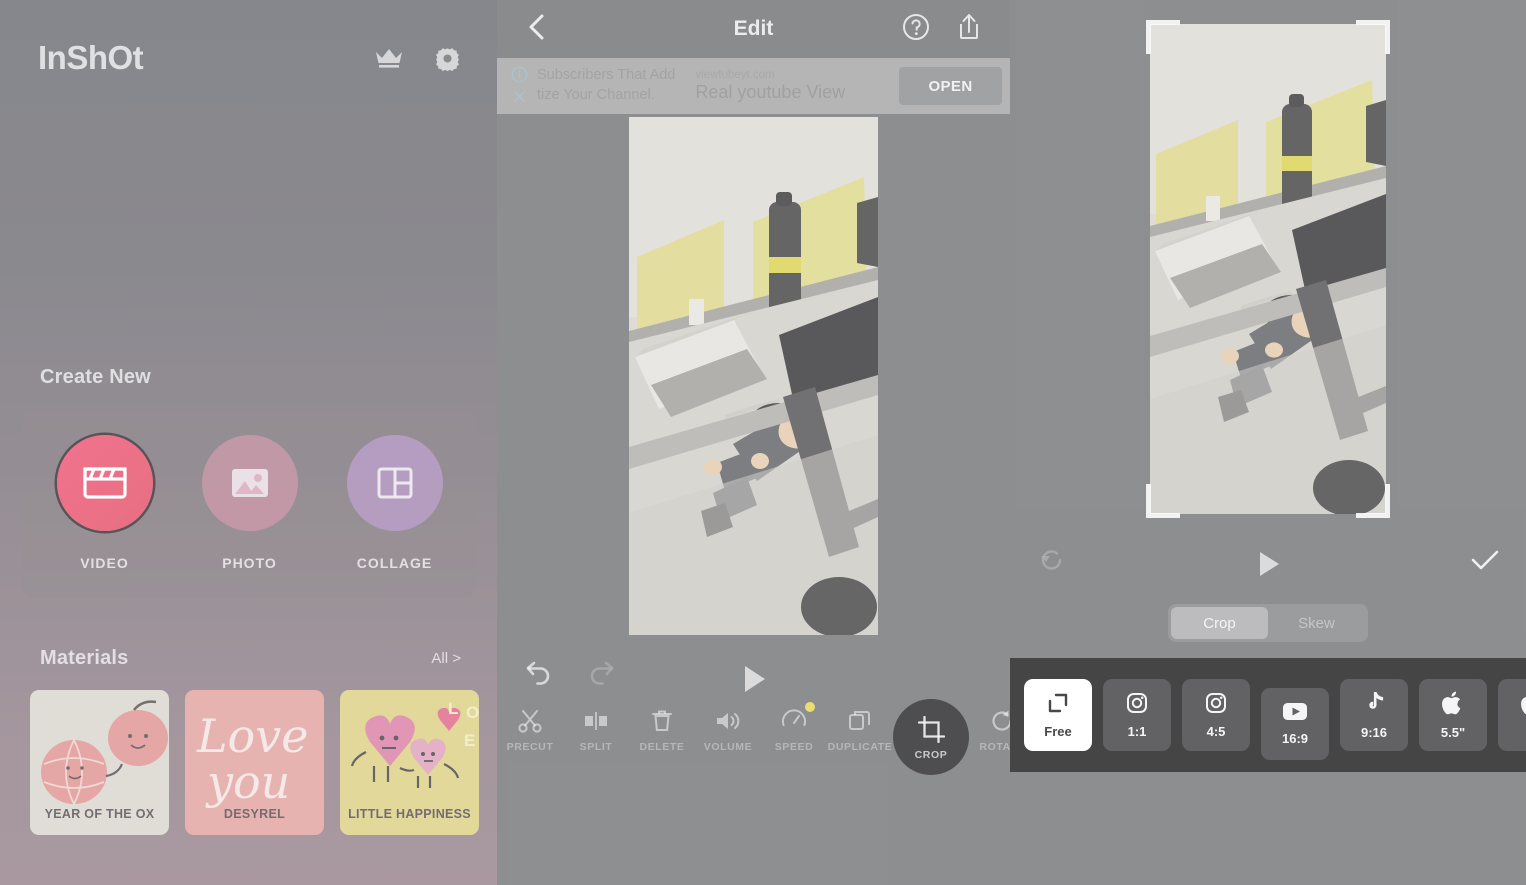  I want to click on ratio-free: Free, so click(1058, 715).